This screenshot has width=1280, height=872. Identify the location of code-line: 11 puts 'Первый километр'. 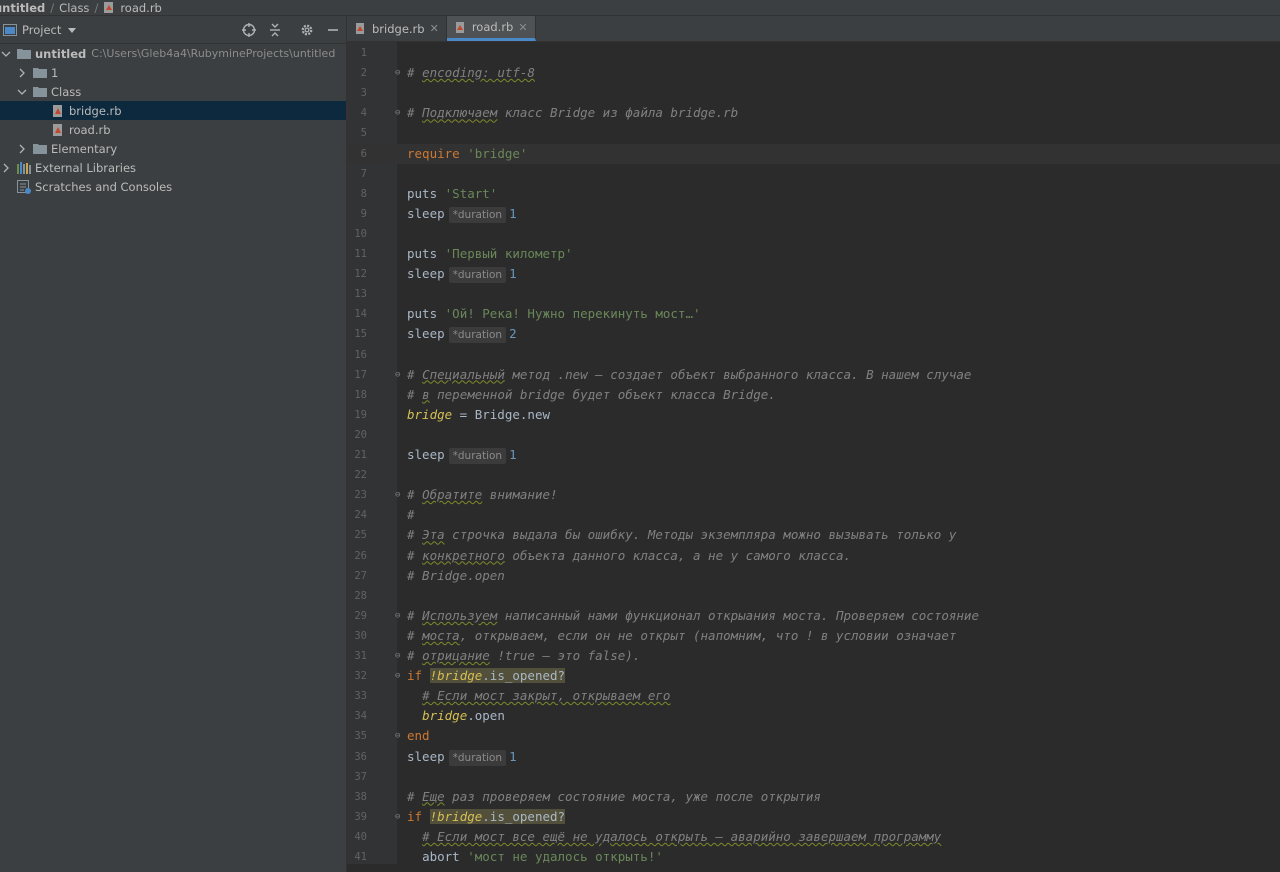
(813, 254).